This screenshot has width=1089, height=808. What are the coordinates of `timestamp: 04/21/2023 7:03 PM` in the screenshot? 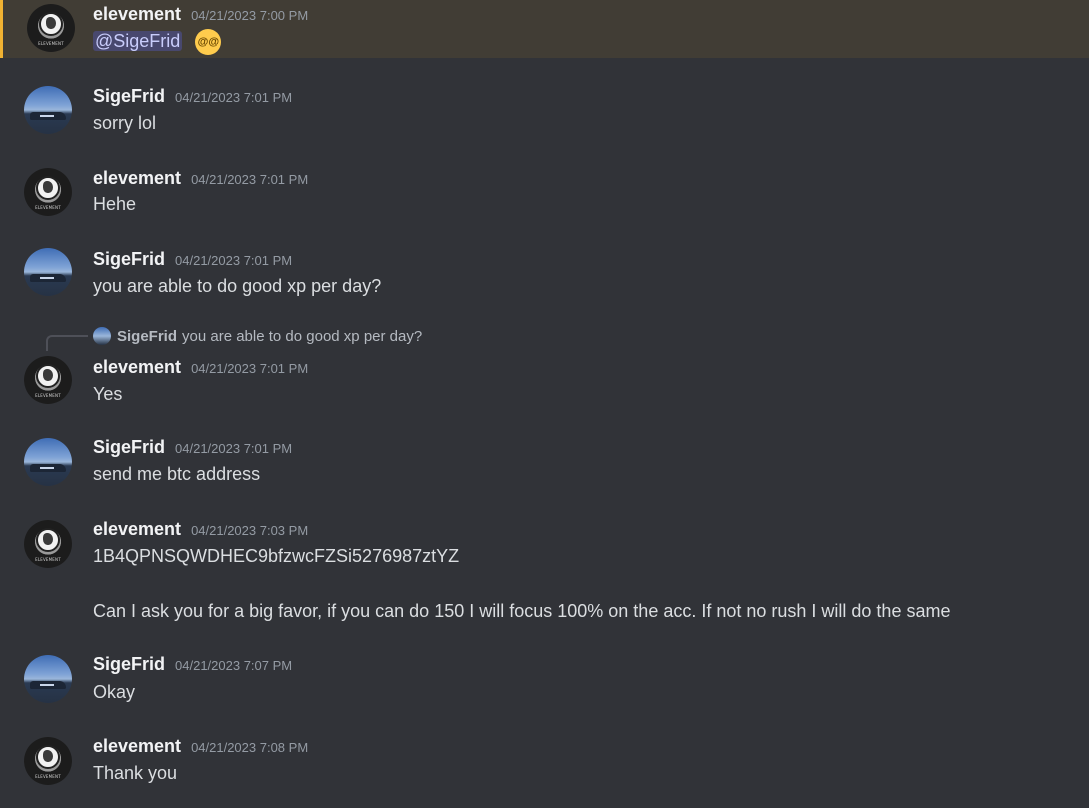 It's located at (249, 530).